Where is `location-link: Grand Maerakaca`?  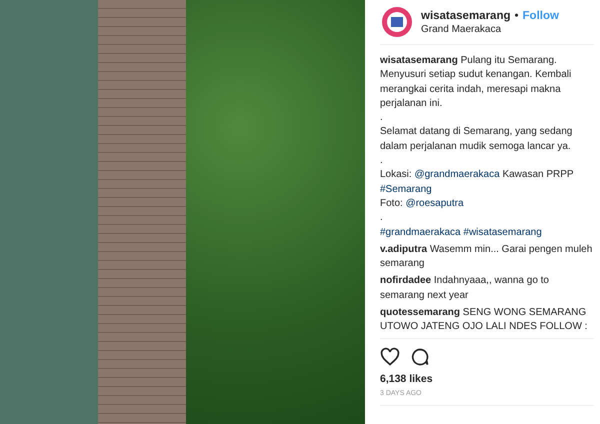 location-link: Grand Maerakaca is located at coordinates (490, 29).